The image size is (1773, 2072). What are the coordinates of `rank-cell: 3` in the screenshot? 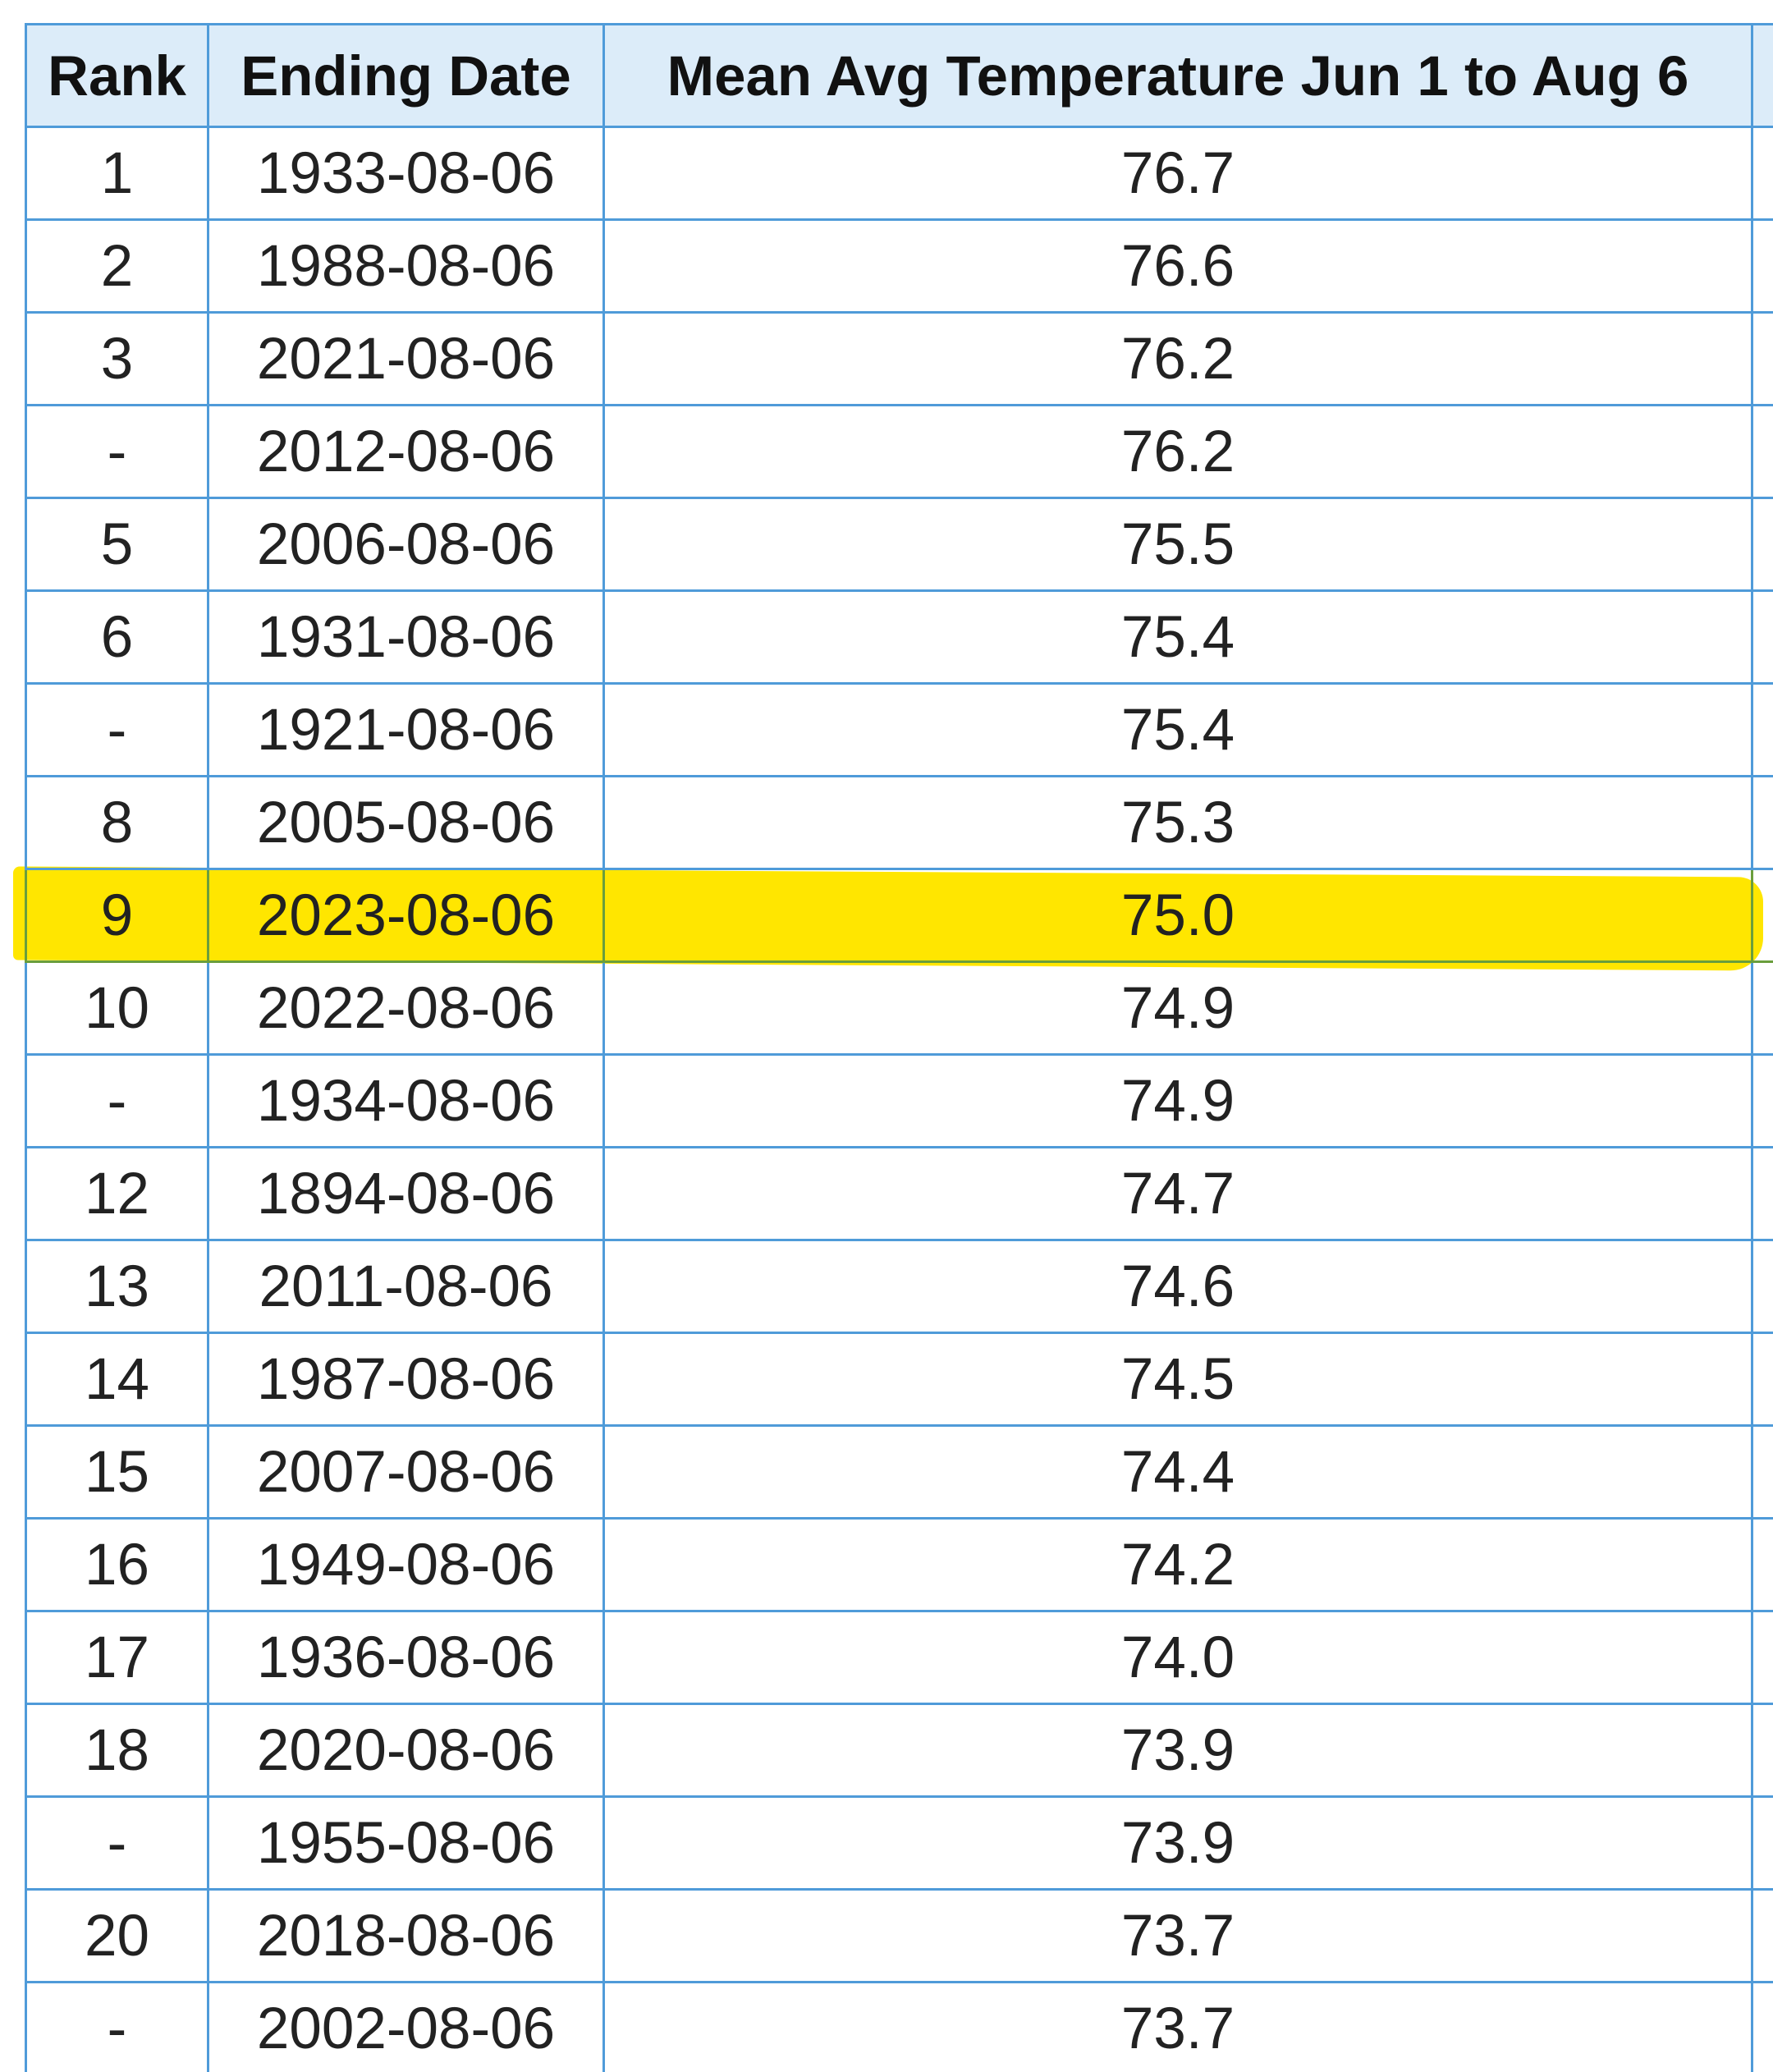 It's located at (117, 358).